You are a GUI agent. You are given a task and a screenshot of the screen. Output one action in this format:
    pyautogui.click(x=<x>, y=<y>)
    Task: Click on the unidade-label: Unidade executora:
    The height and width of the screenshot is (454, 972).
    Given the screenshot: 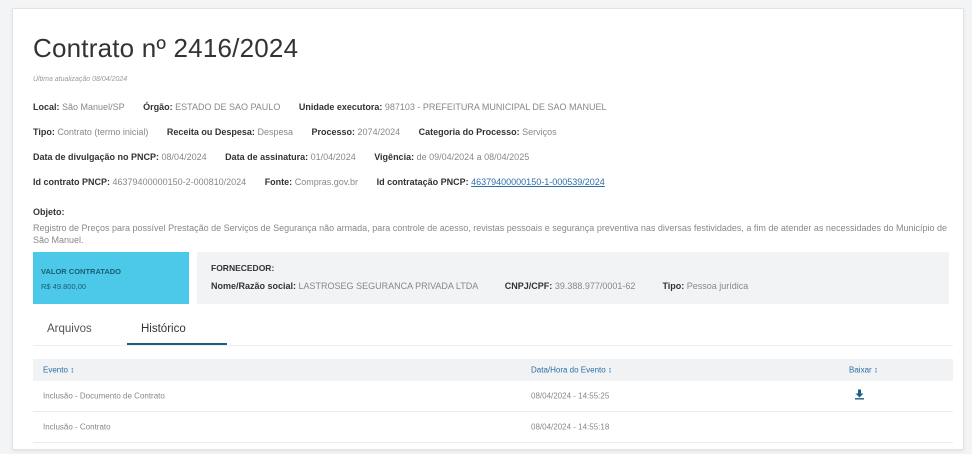 What is the action you would take?
    pyautogui.click(x=340, y=107)
    